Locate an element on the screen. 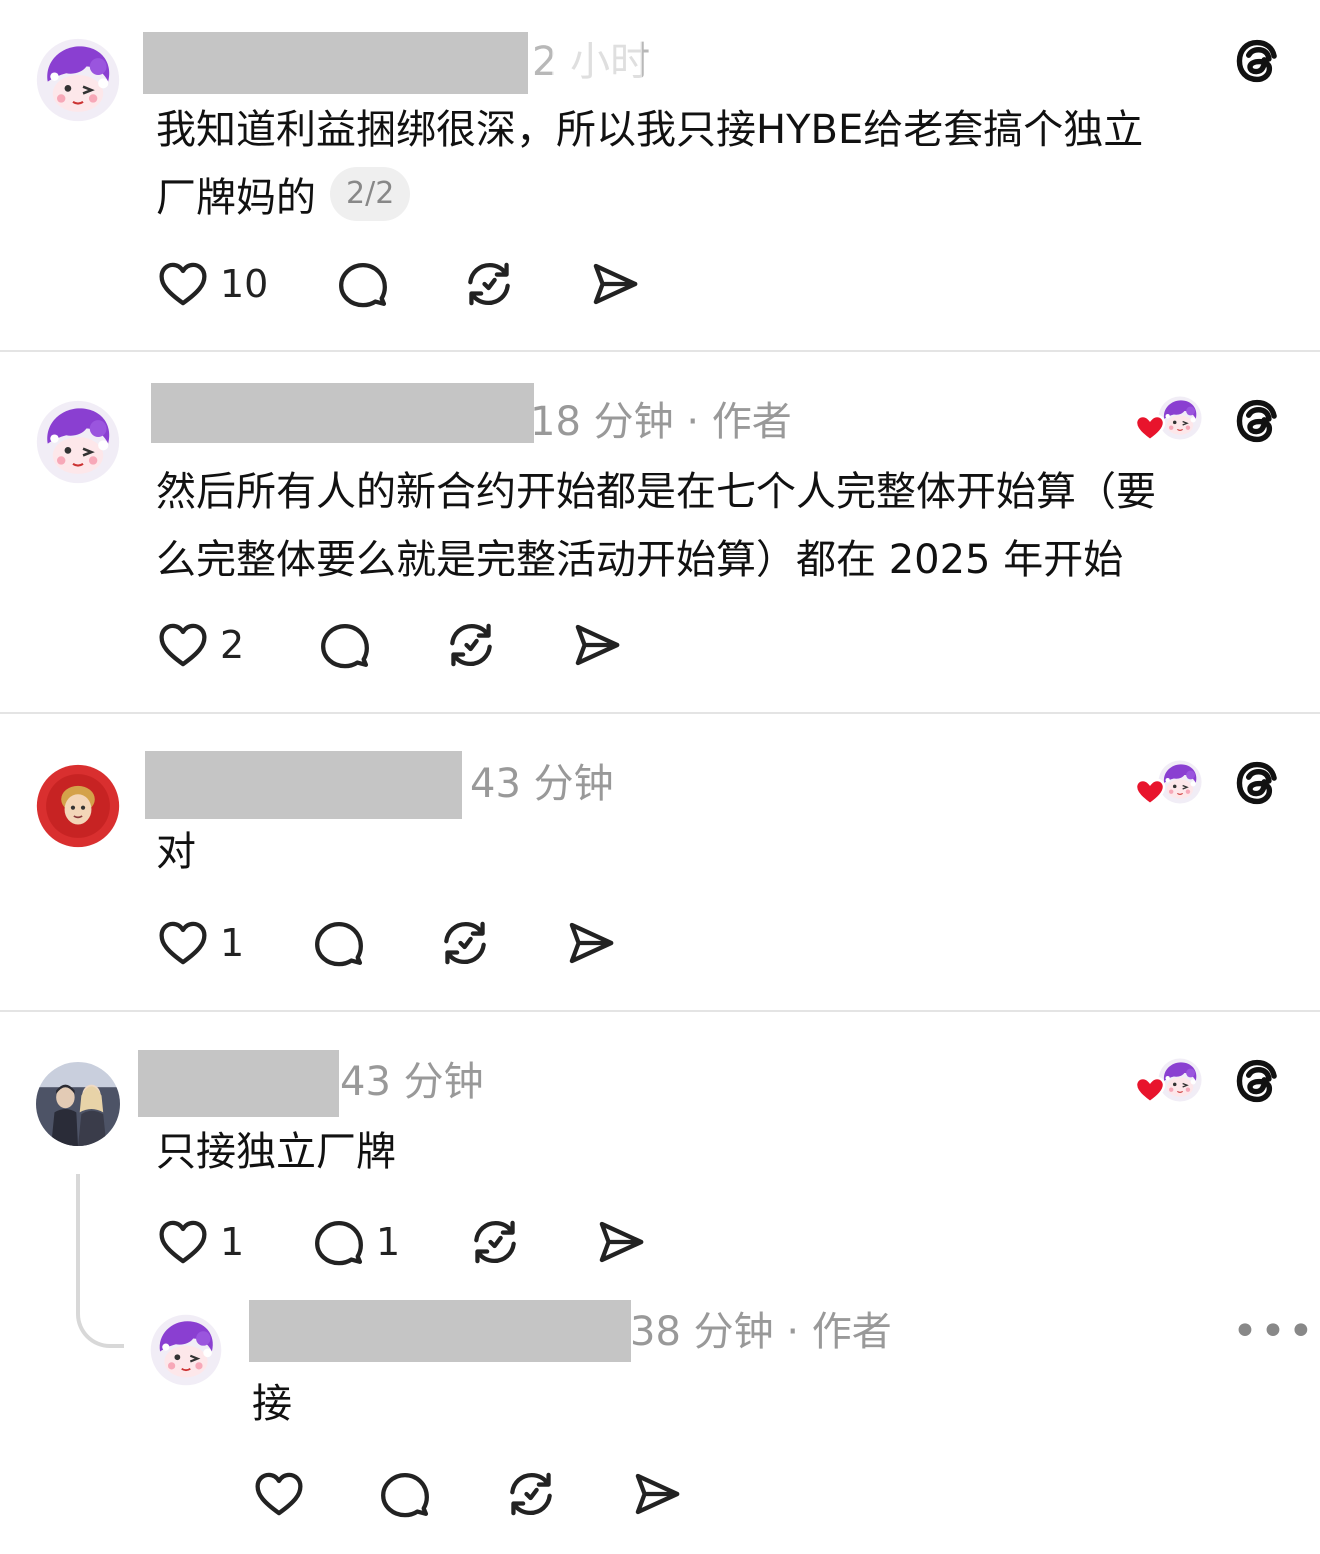 Image resolution: width=1320 pixels, height=1554 pixels. post-time: 38 分钟 is located at coordinates (702, 1332).